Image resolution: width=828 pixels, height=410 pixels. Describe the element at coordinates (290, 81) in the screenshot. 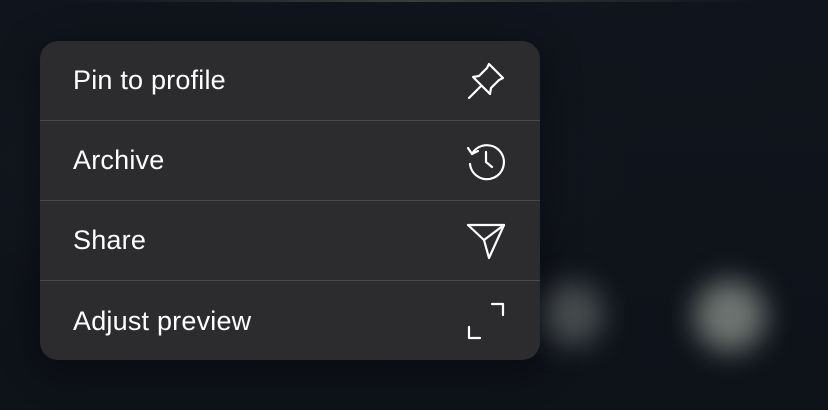

I see `menu-item-pin-to-profile: Pin to profile` at that location.